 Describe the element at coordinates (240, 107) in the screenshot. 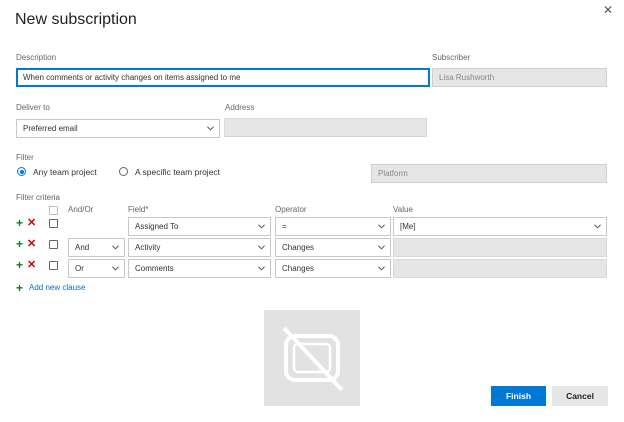

I see `address-label: Address` at that location.